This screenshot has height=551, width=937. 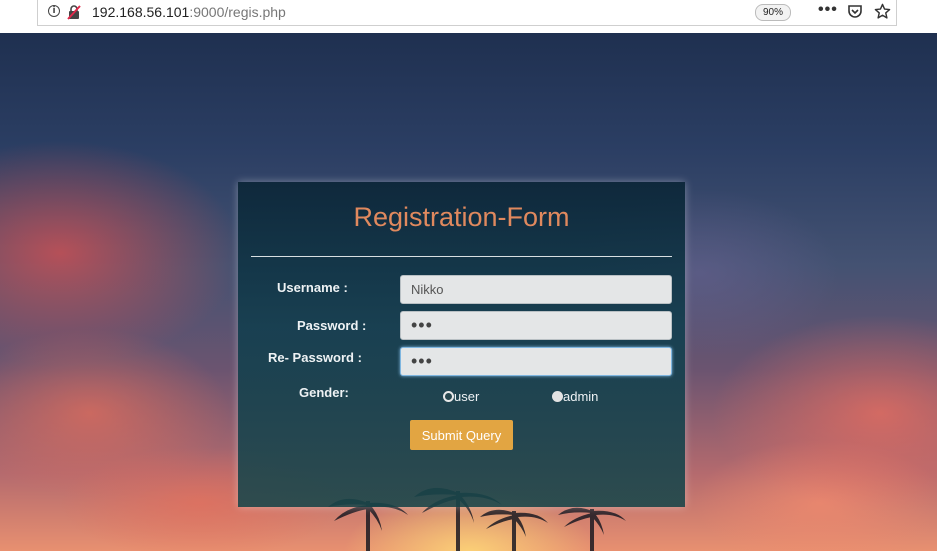 I want to click on zoom-indicator: 90%, so click(x=773, y=12).